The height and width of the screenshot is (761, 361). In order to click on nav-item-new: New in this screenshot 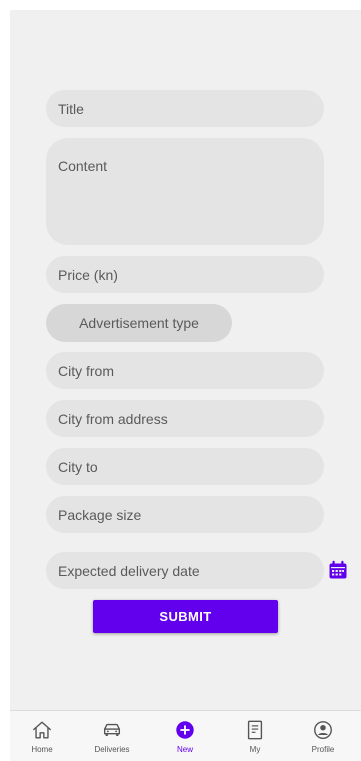, I will do `click(185, 736)`.